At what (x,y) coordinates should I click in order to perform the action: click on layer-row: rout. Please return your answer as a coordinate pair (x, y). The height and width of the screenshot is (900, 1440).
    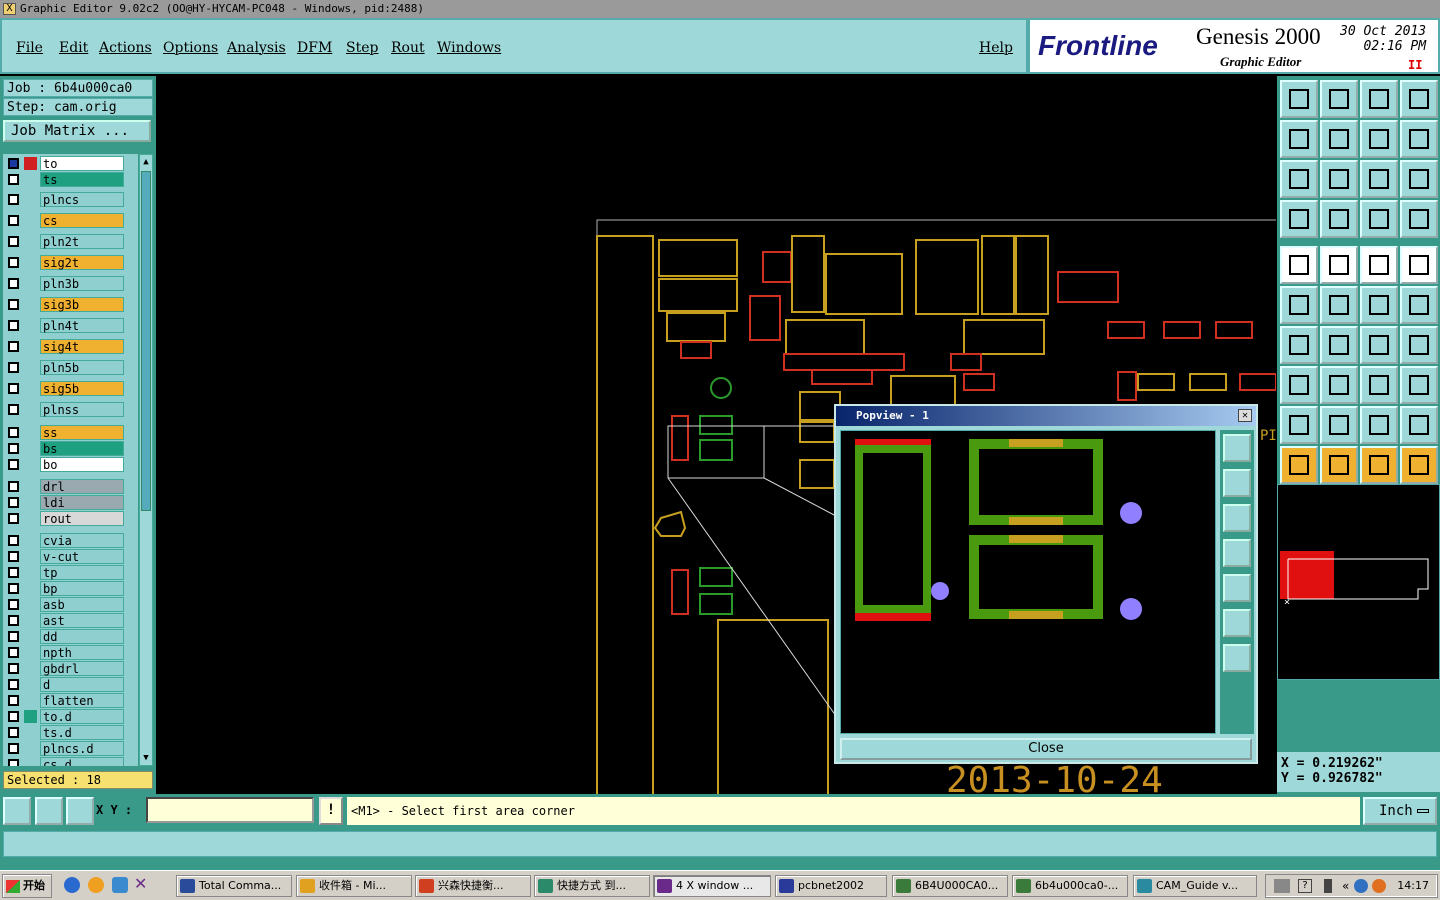
    Looking at the image, I should click on (70, 518).